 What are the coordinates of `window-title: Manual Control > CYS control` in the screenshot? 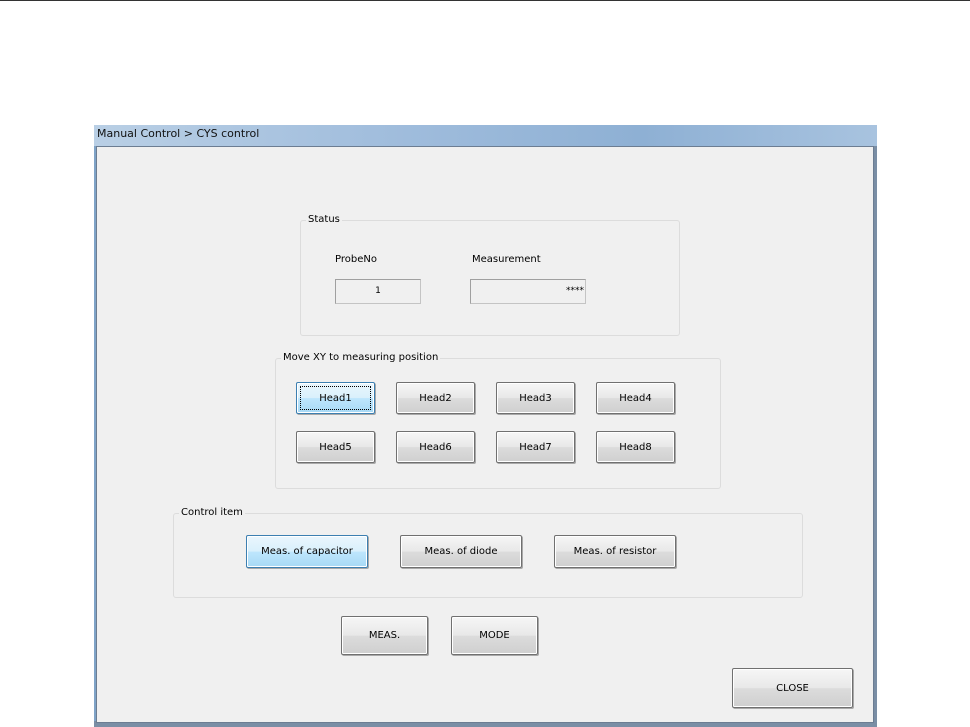 It's located at (178, 133).